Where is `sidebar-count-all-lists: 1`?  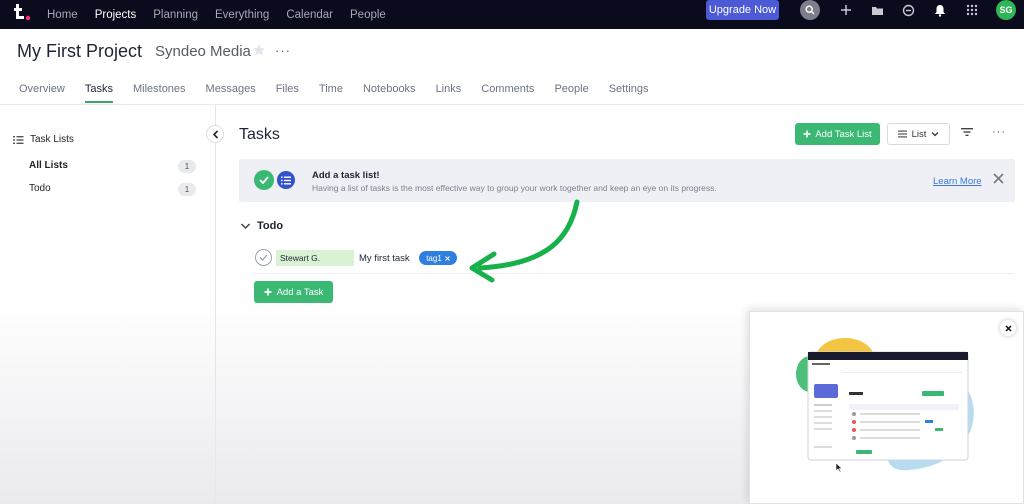
sidebar-count-all-lists: 1 is located at coordinates (187, 166).